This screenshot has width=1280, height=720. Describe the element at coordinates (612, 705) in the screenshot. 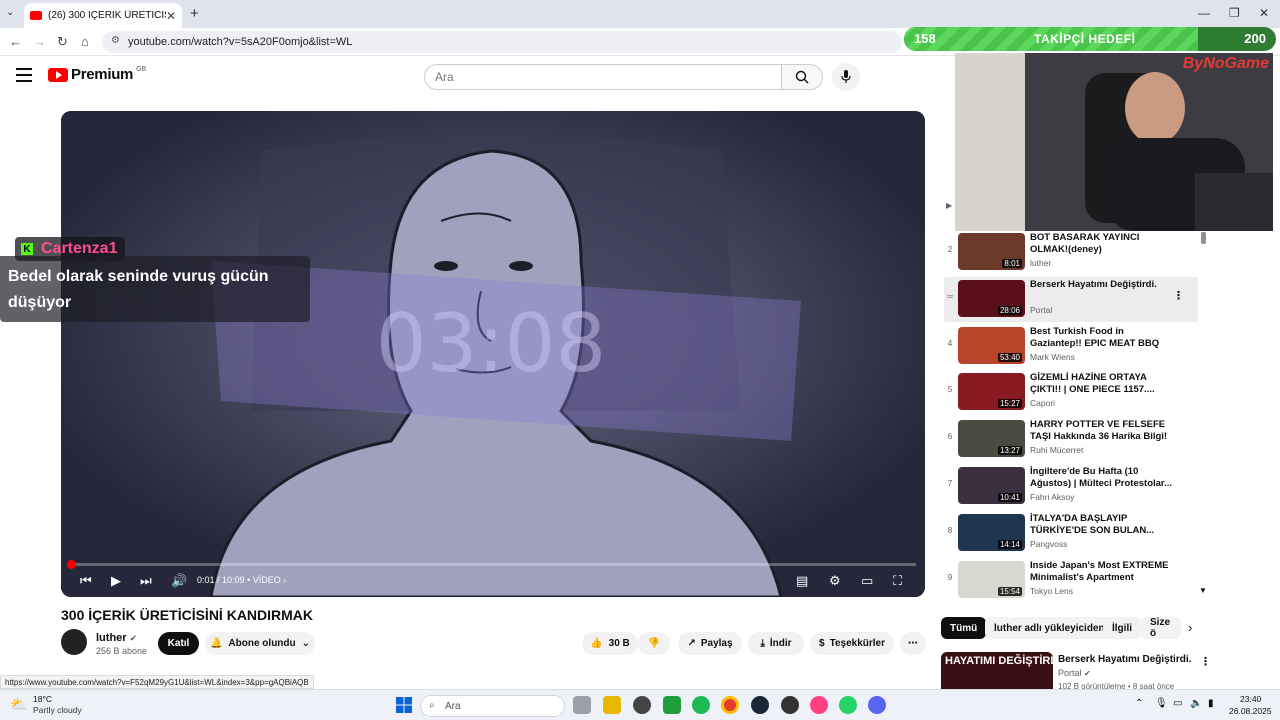

I see `file-explorer-icon` at that location.